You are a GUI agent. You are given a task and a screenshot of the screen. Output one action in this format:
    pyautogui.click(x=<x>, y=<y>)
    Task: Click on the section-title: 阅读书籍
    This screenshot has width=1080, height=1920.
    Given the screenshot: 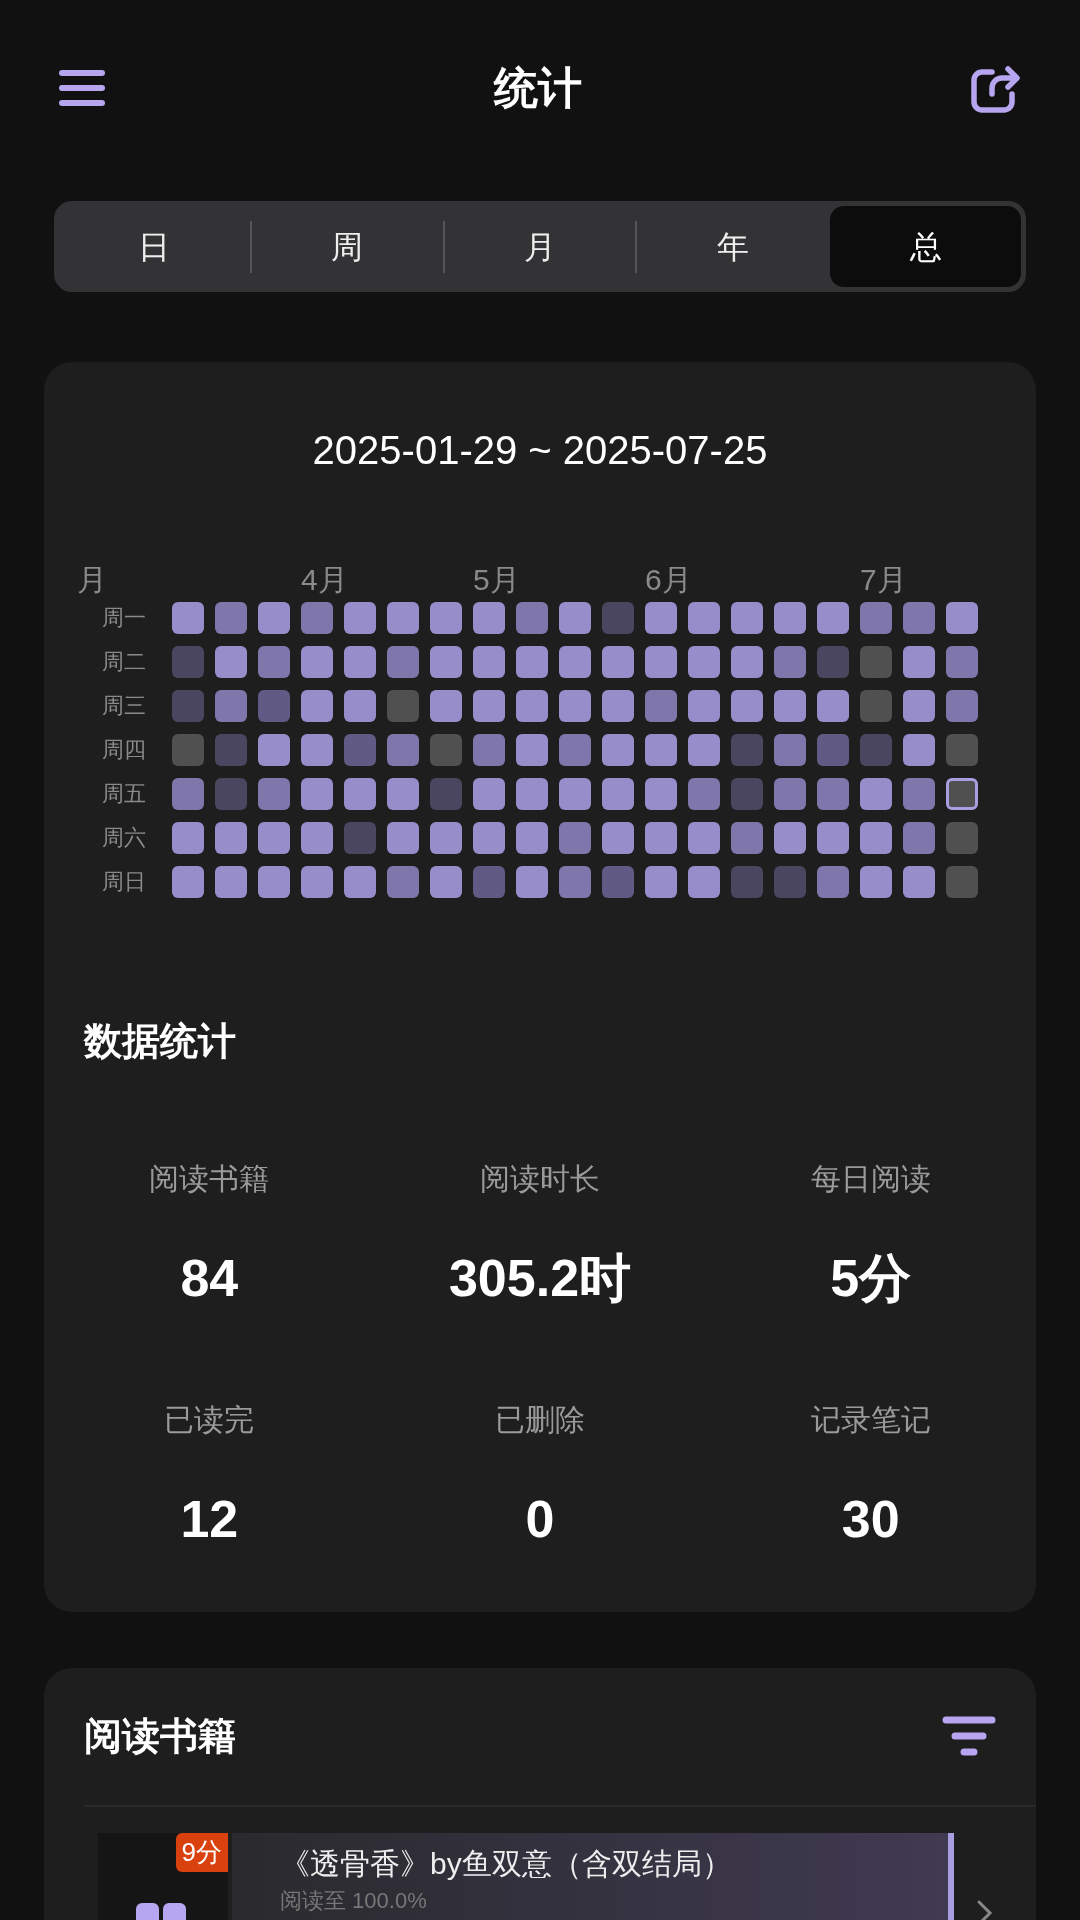 What is the action you would take?
    pyautogui.click(x=160, y=1736)
    